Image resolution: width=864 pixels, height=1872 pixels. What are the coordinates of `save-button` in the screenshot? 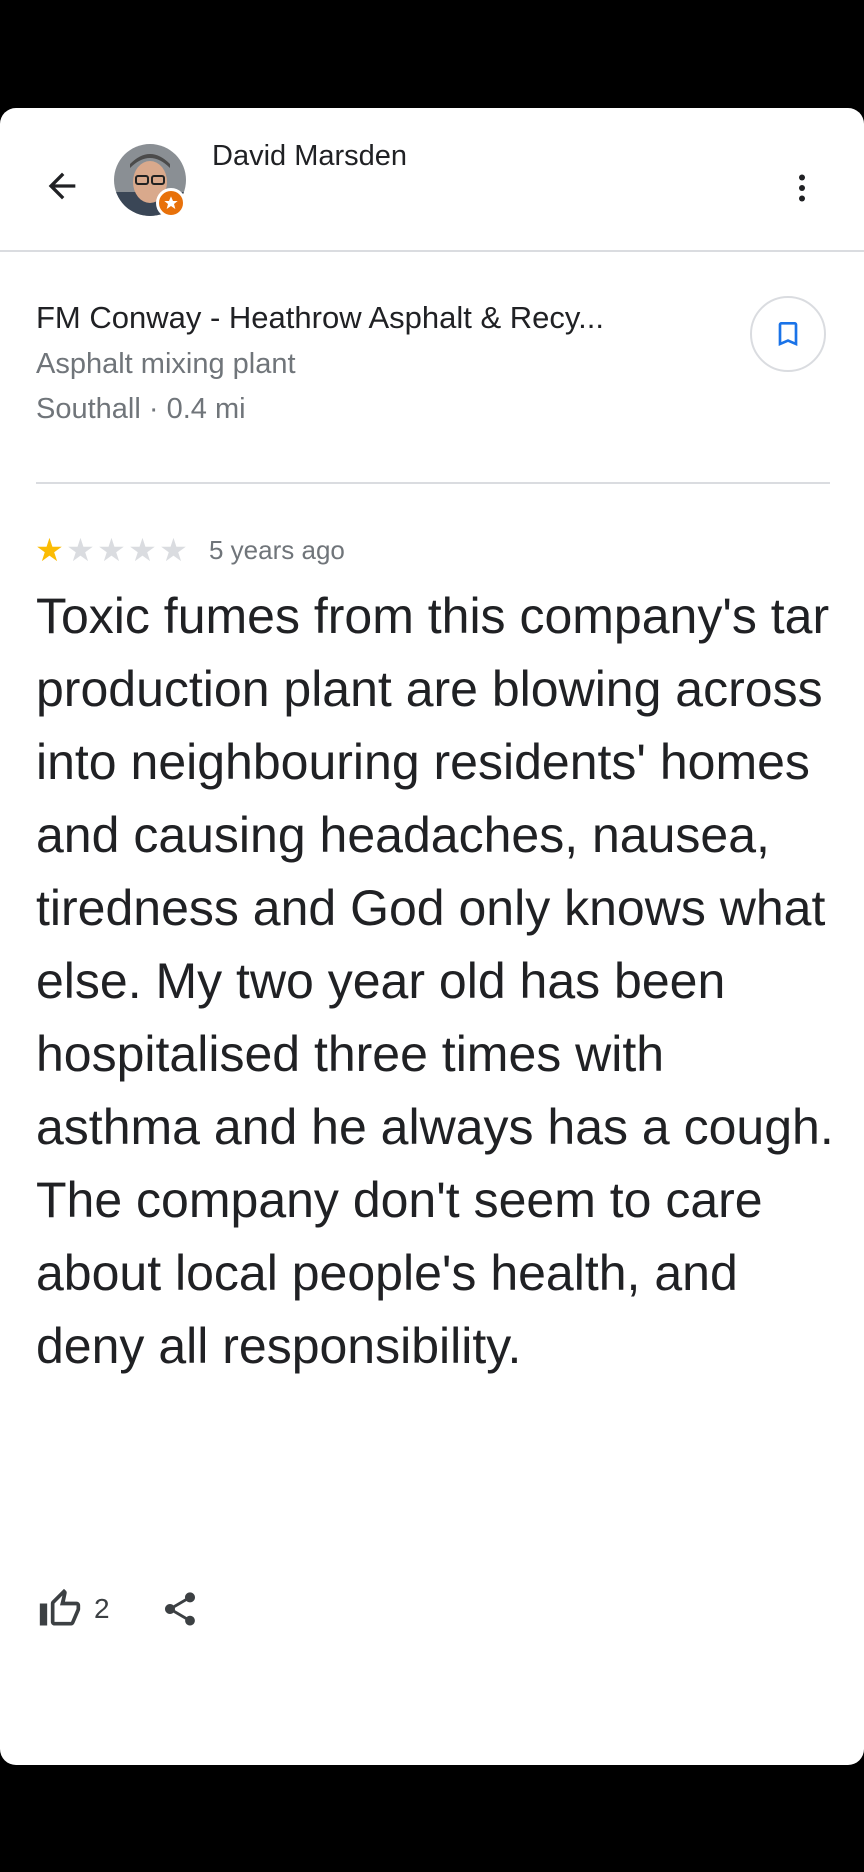 It's located at (788, 334).